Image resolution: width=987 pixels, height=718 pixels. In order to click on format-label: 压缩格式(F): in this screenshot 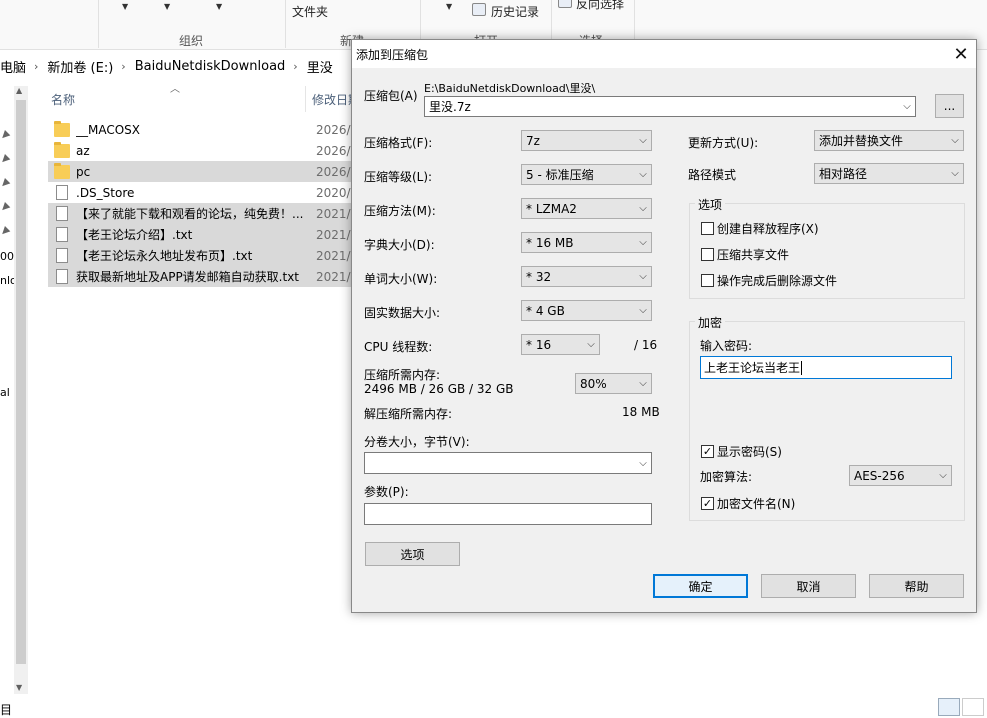, I will do `click(398, 143)`.